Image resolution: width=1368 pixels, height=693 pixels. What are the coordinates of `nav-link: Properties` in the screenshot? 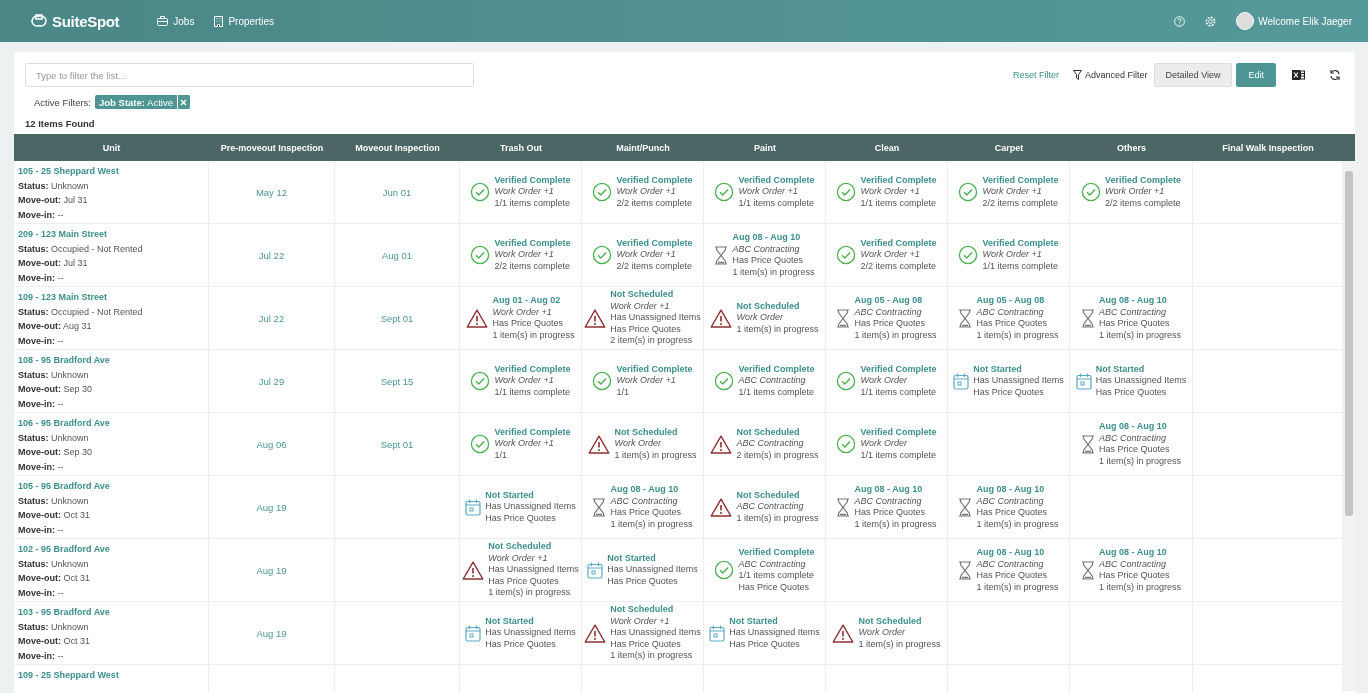 It's located at (244, 21).